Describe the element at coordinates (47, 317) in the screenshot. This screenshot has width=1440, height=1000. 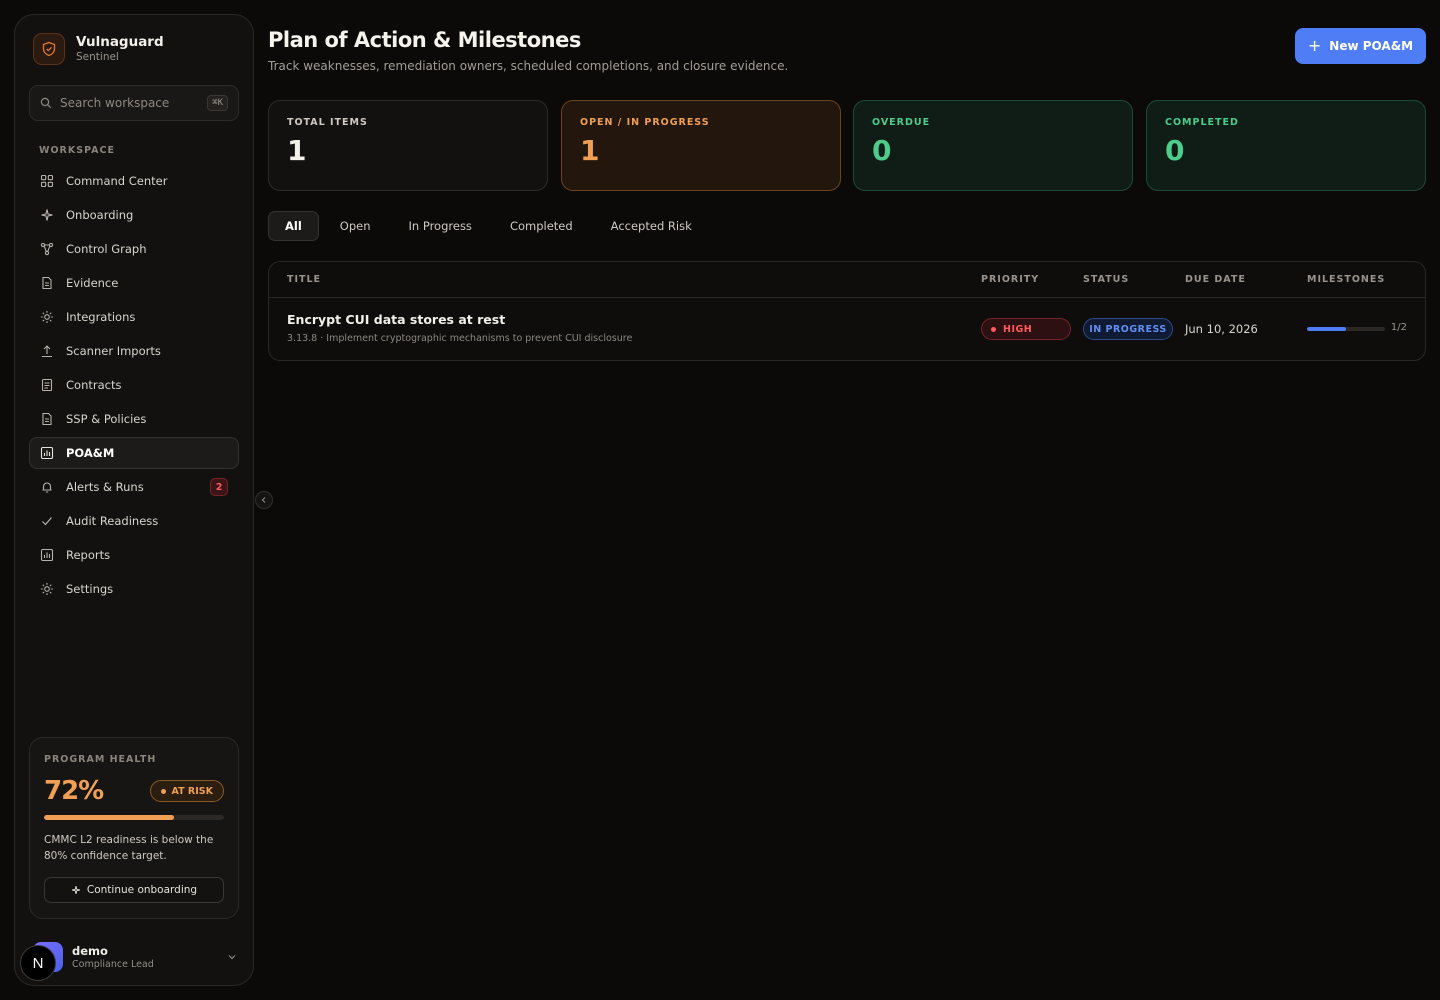
I see `sun-icon` at that location.